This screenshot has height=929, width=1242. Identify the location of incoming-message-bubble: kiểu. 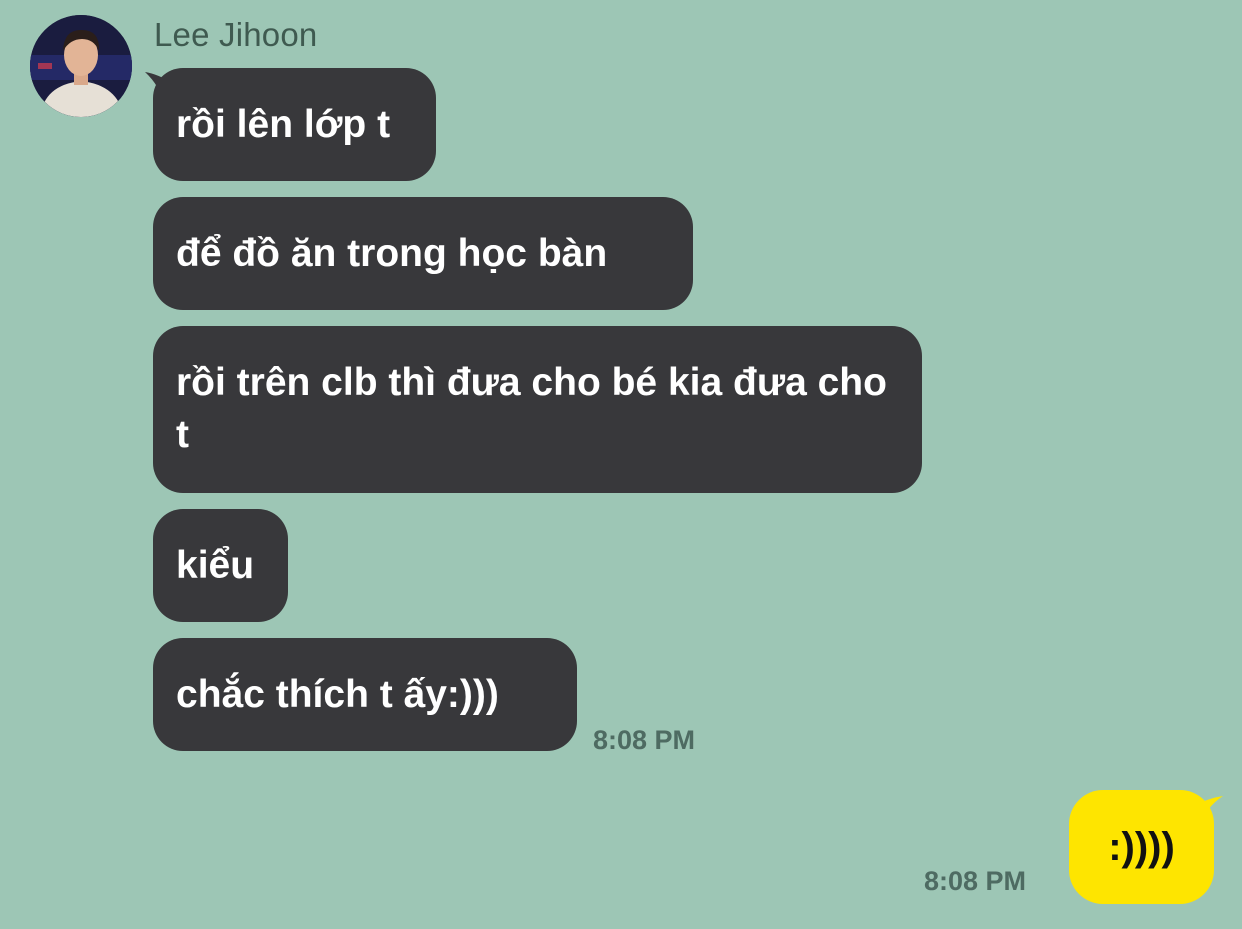
(220, 565).